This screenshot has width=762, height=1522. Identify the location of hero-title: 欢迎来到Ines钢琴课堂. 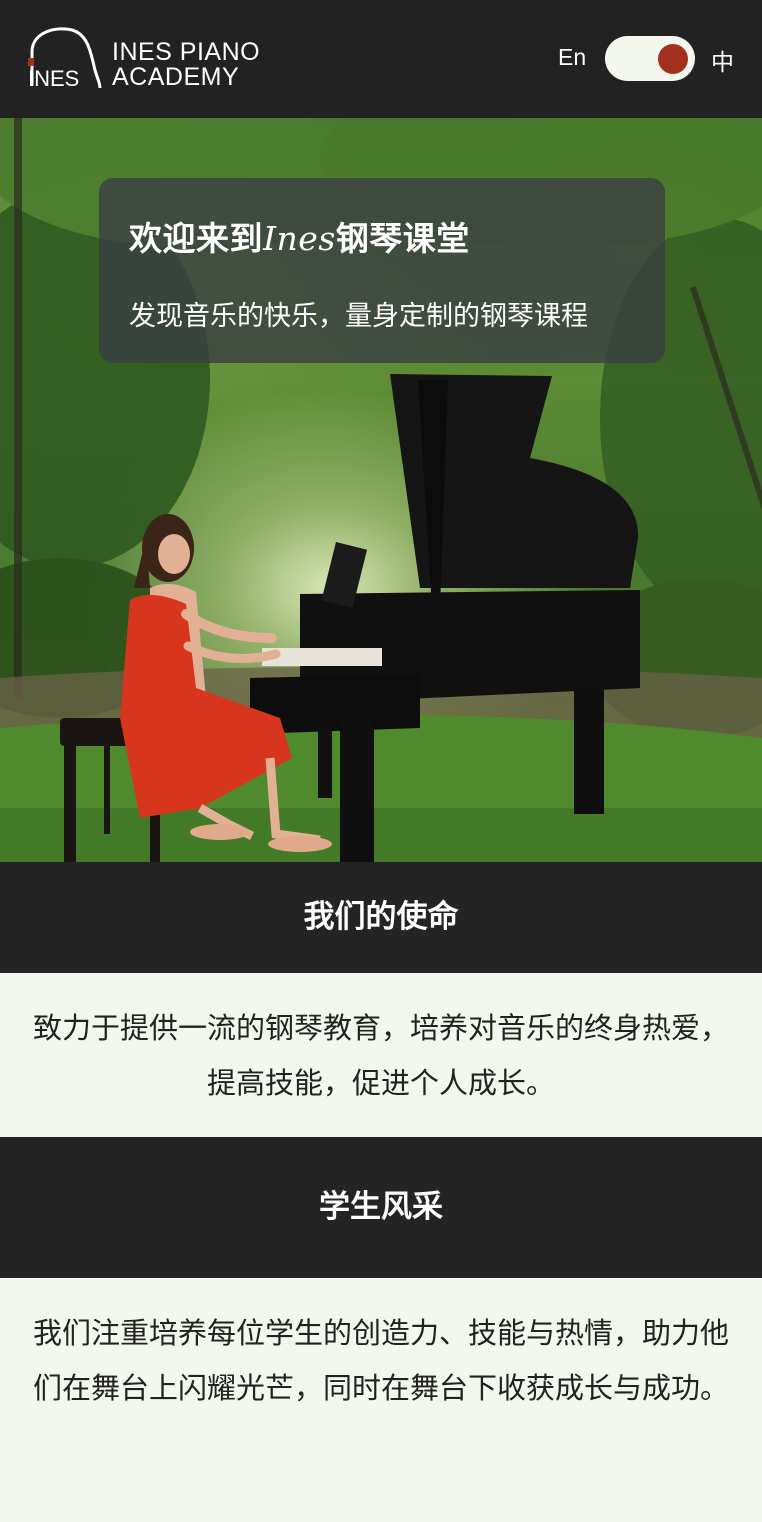
(299, 236).